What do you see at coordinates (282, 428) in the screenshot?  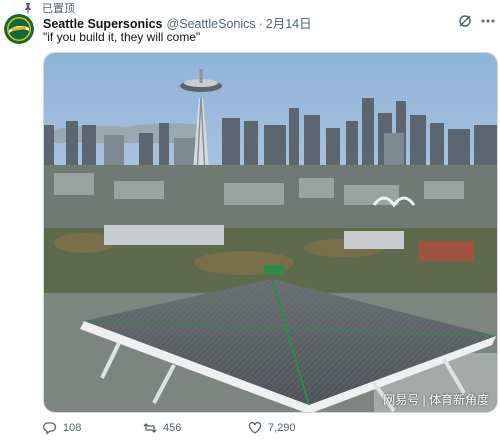 I see `like-count: 7,290` at bounding box center [282, 428].